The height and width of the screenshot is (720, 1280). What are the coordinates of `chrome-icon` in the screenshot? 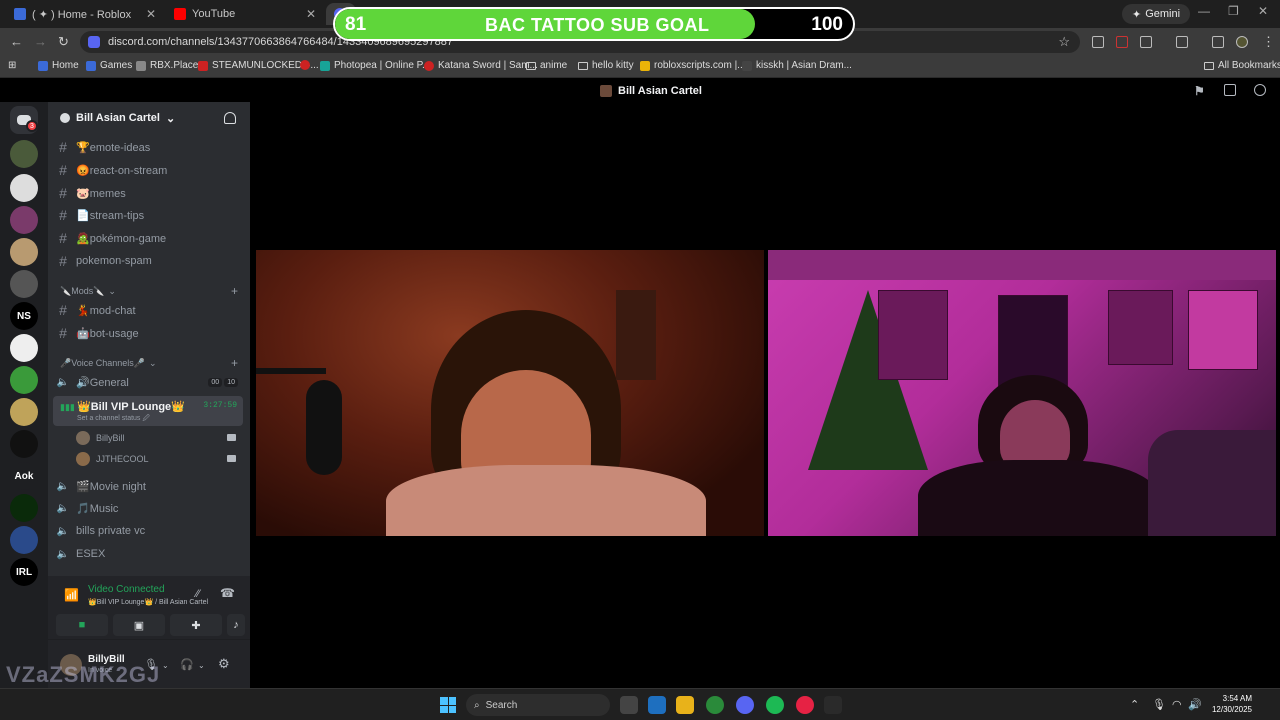 It's located at (715, 705).